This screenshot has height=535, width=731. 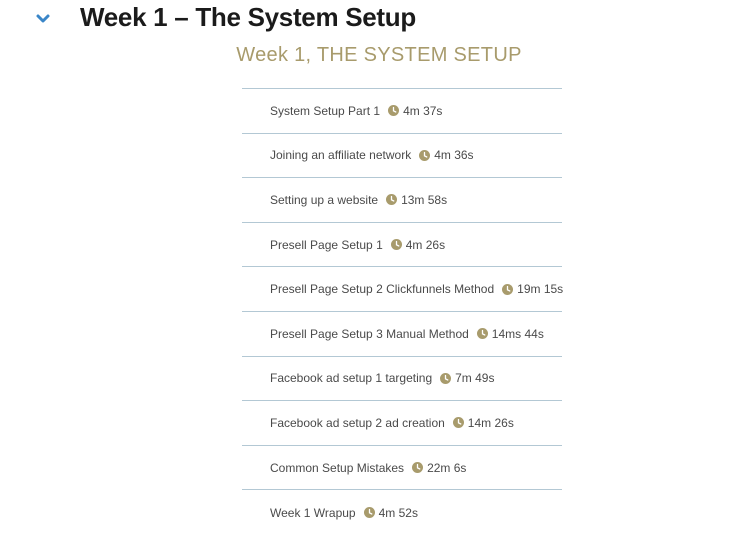 I want to click on lesson-title: Setting up a website, so click(x=324, y=199).